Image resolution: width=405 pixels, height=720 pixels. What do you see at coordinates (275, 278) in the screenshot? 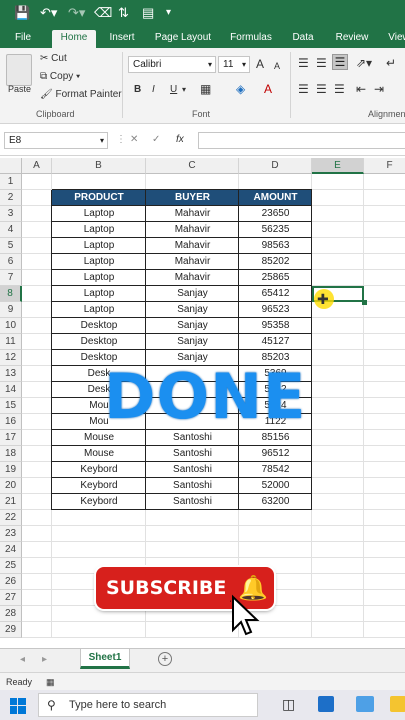
I see `table-cell: 25865` at bounding box center [275, 278].